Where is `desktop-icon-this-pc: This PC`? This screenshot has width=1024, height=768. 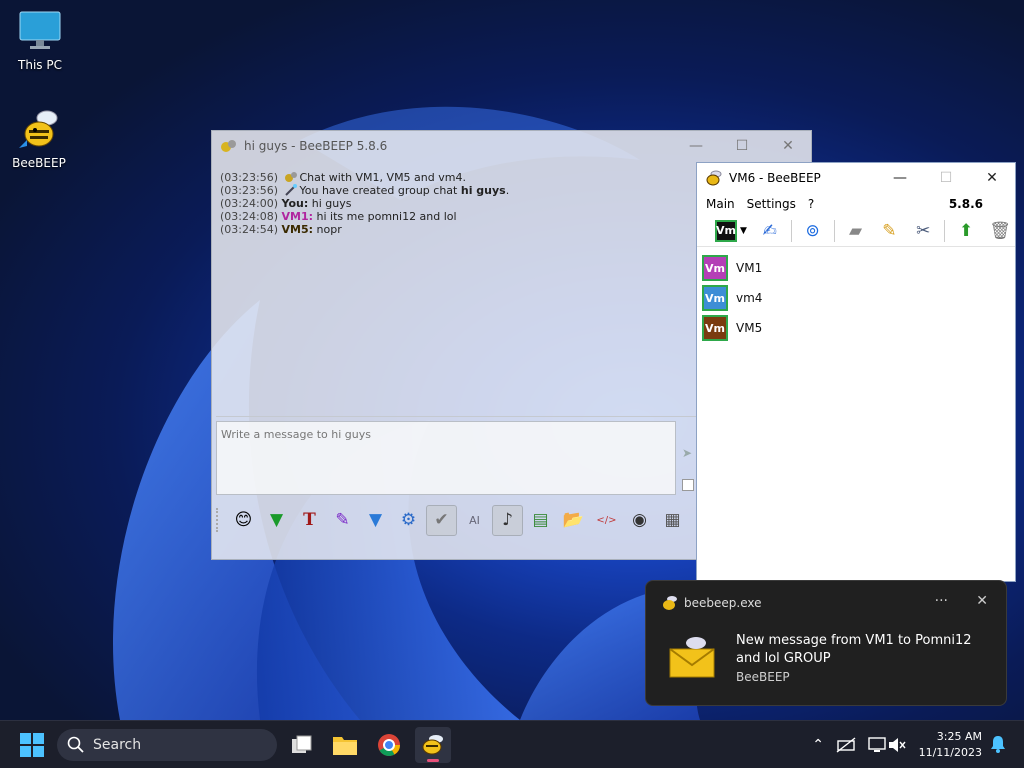
desktop-icon-this-pc: This PC is located at coordinates (40, 41).